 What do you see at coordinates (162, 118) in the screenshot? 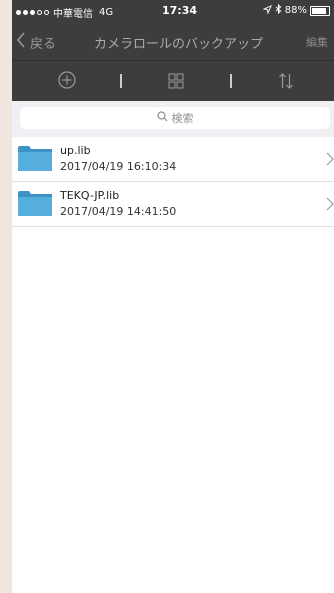
I see `search-icon` at bounding box center [162, 118].